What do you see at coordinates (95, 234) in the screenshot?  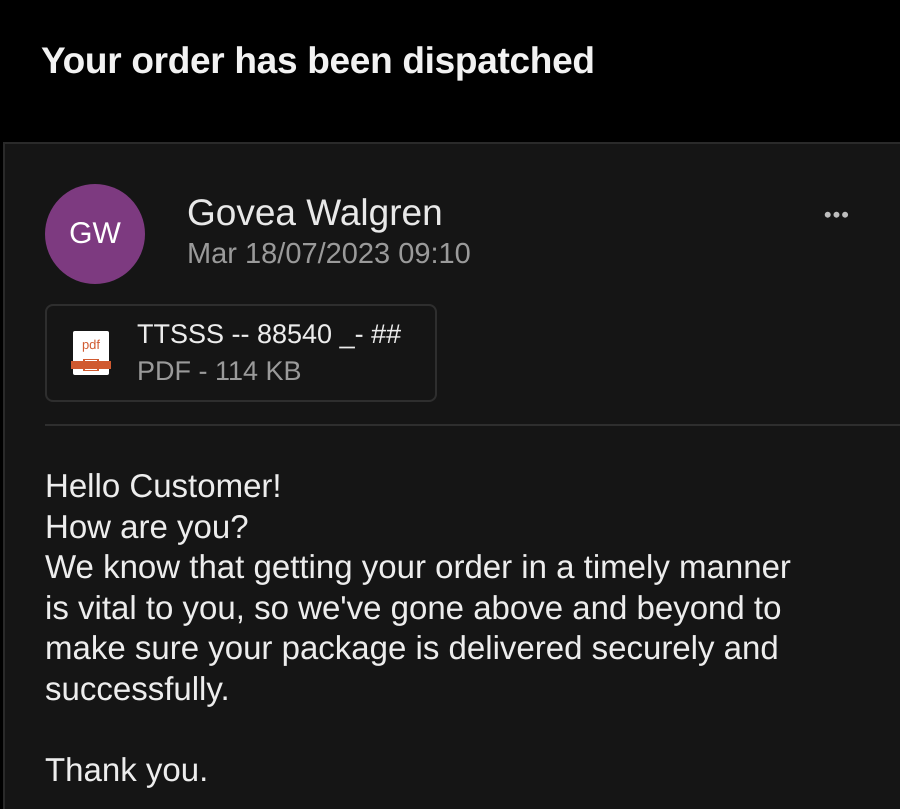 I see `avatar: GW` at bounding box center [95, 234].